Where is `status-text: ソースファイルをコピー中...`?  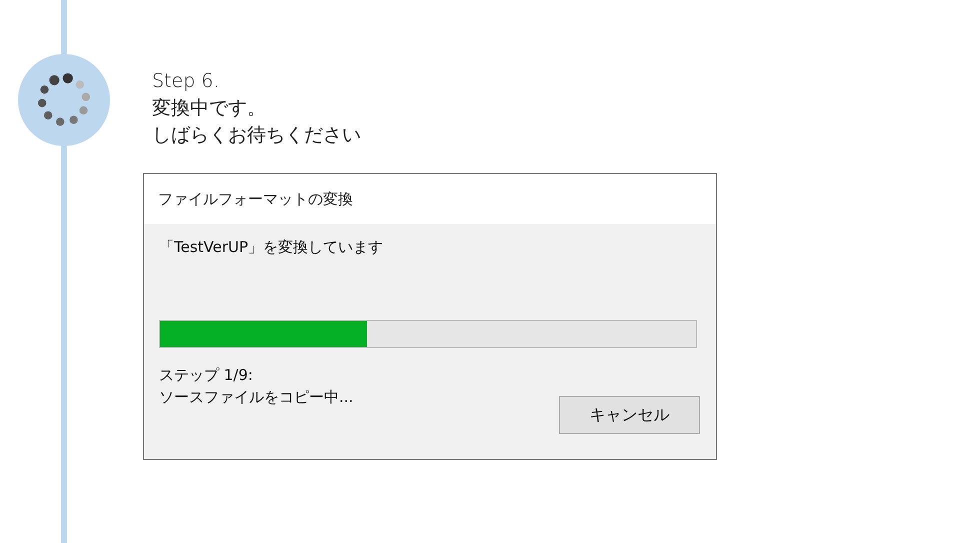 status-text: ソースファイルをコピー中... is located at coordinates (256, 397).